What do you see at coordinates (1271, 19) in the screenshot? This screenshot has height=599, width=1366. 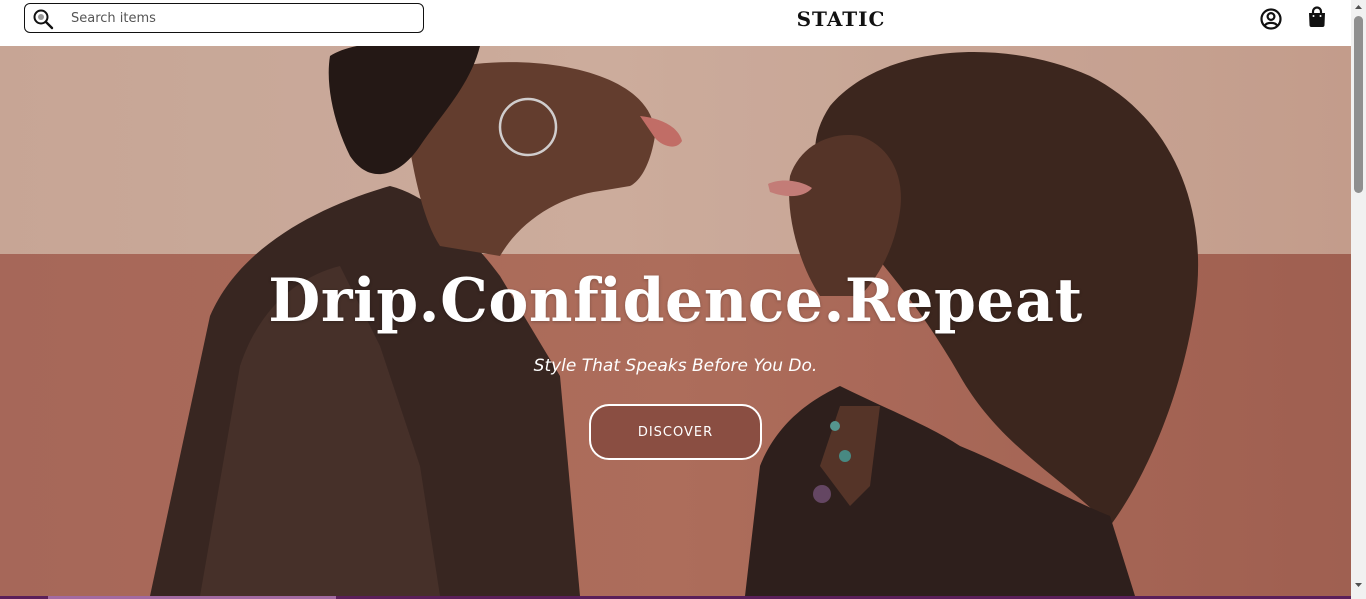 I see `user-circle-icon` at bounding box center [1271, 19].